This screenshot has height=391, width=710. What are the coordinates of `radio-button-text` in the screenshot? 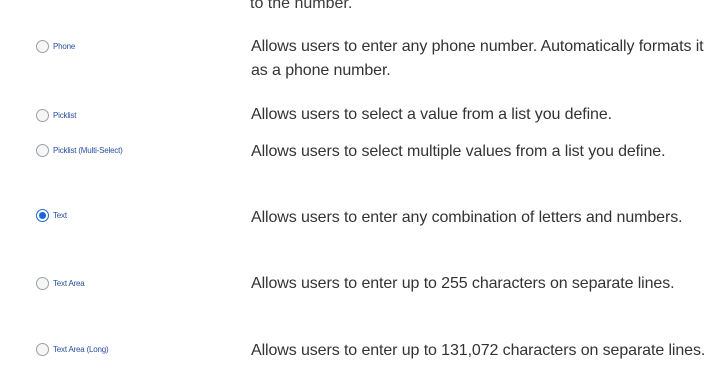 It's located at (42, 215).